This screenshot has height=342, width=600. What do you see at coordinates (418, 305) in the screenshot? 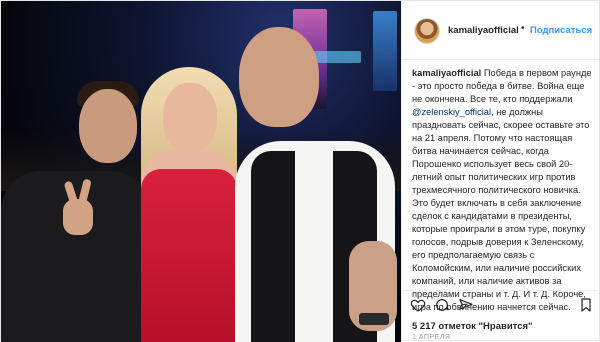
I see `heart-outline-icon` at bounding box center [418, 305].